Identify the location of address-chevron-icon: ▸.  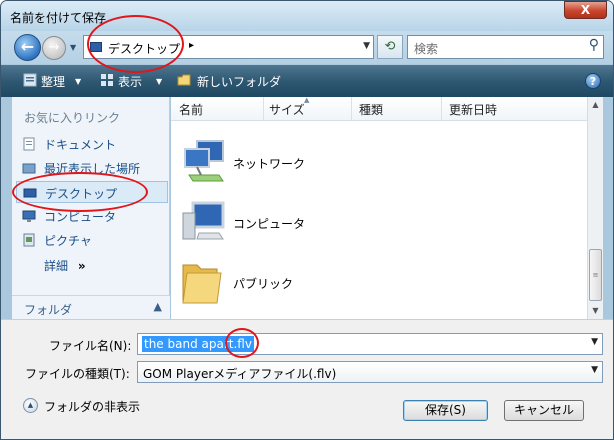
(191, 45).